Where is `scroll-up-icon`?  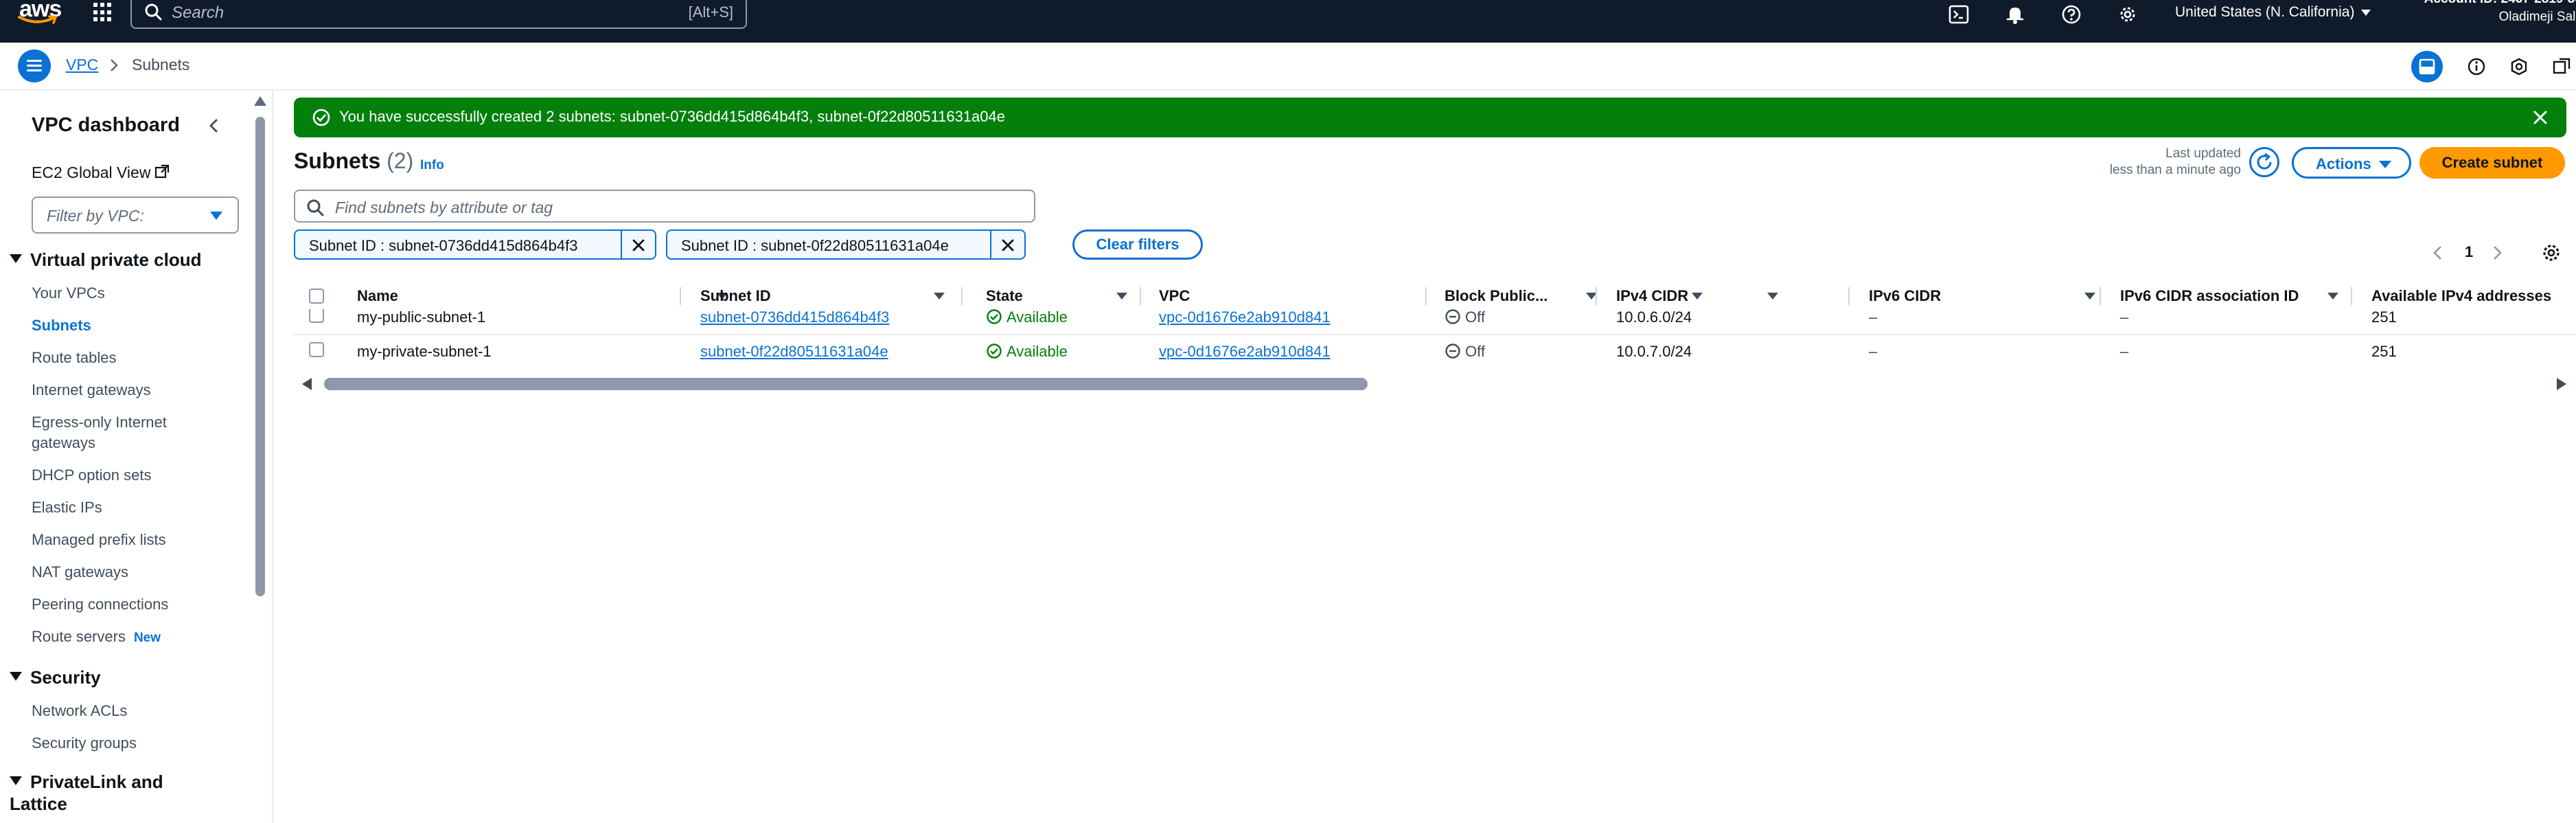
scroll-up-icon is located at coordinates (260, 101).